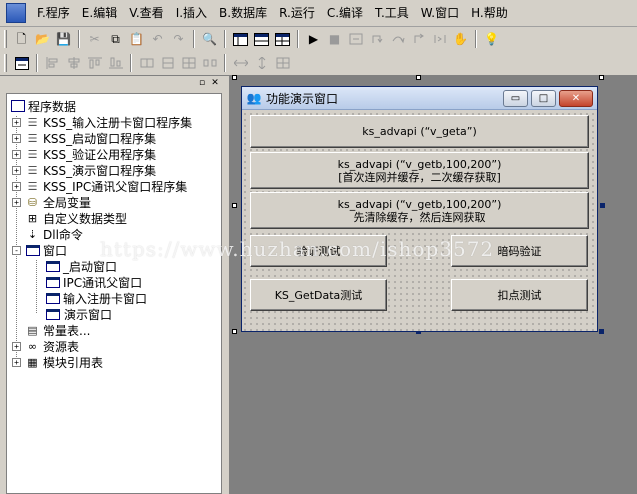 The height and width of the screenshot is (494, 637). What do you see at coordinates (318, 251) in the screenshot?
I see `verify-test-button: 验证测试` at bounding box center [318, 251].